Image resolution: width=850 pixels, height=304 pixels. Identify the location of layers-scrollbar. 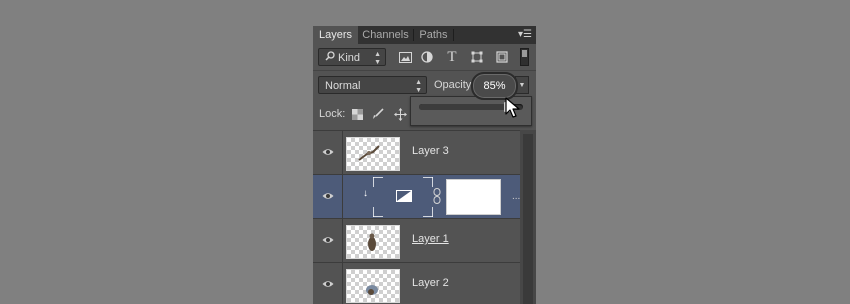
(528, 217).